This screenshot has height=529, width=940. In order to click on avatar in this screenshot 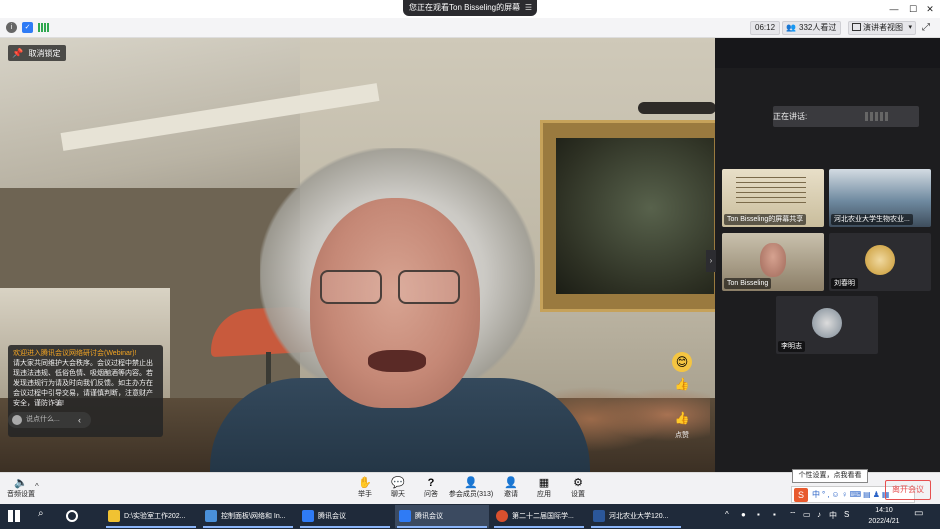, I will do `click(827, 323)`.